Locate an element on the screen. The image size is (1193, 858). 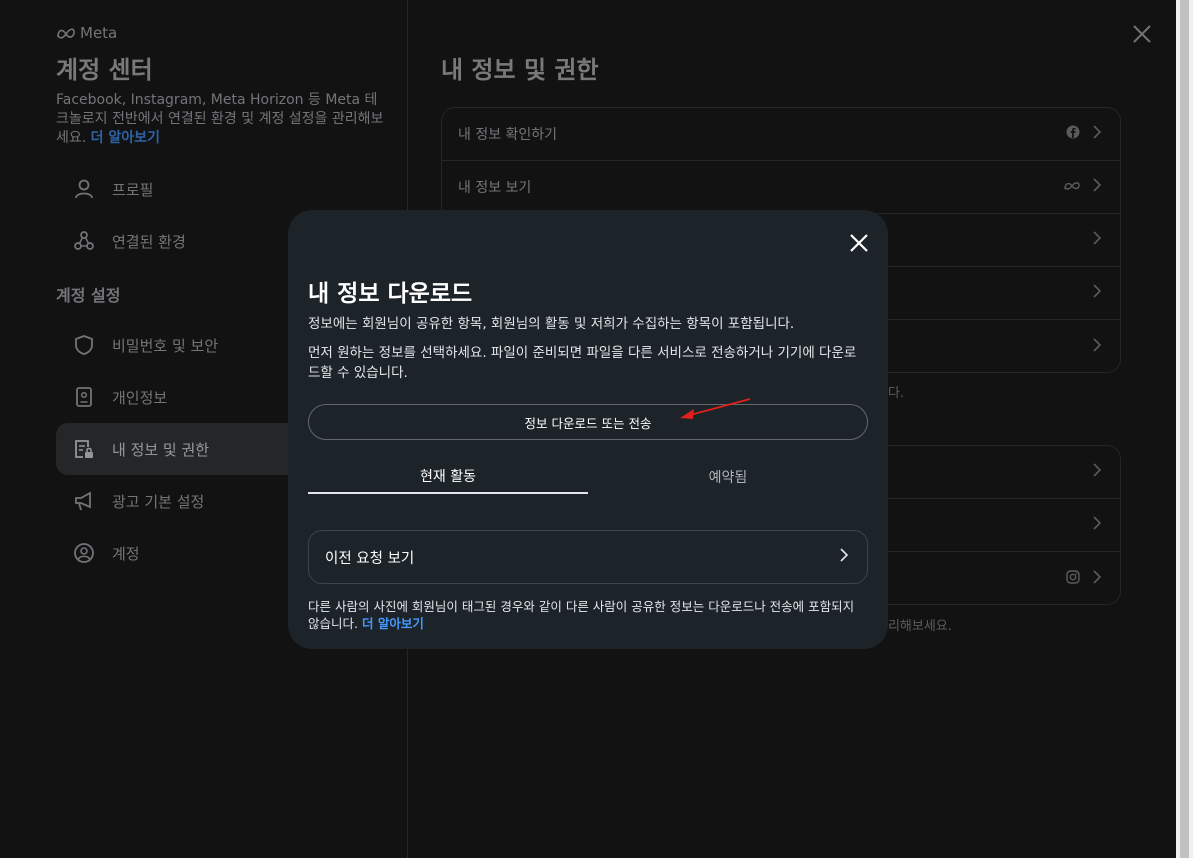
request-tabs: 현재 활동 예약됨 is located at coordinates (588, 477).